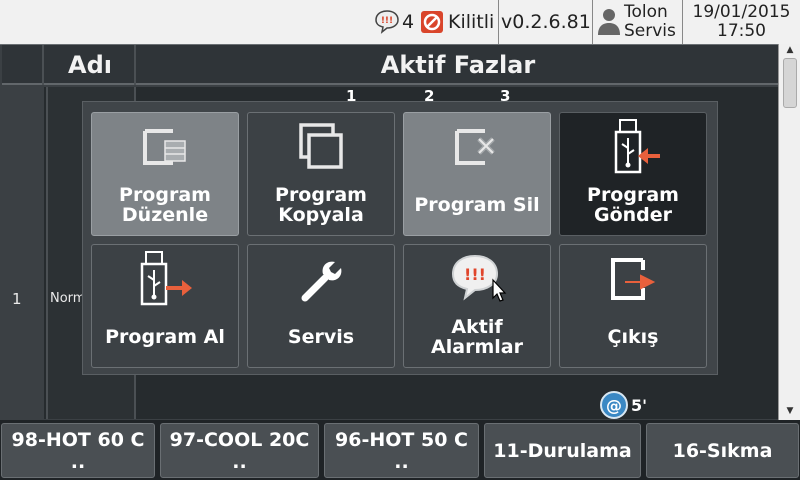 Image resolution: width=800 pixels, height=480 pixels. Describe the element at coordinates (789, 232) in the screenshot. I see `scrollbar: ▲ ▼` at that location.